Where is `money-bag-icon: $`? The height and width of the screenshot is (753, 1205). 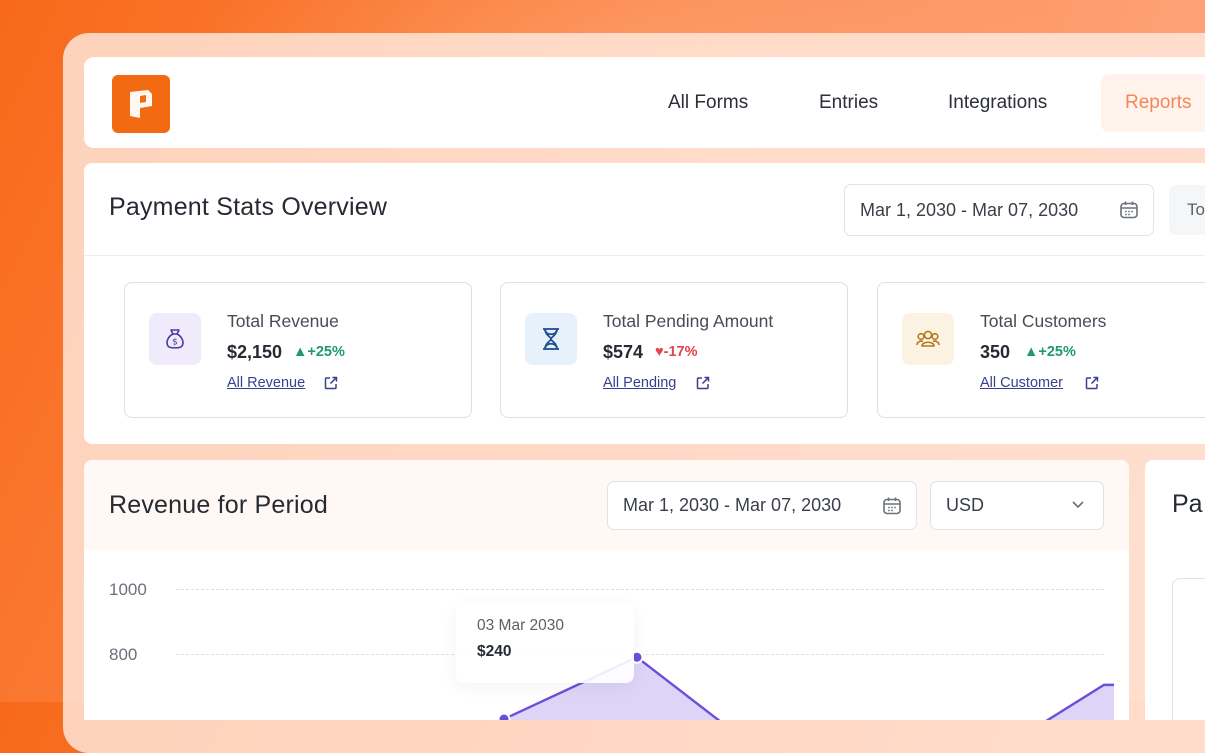 money-bag-icon: $ is located at coordinates (175, 339).